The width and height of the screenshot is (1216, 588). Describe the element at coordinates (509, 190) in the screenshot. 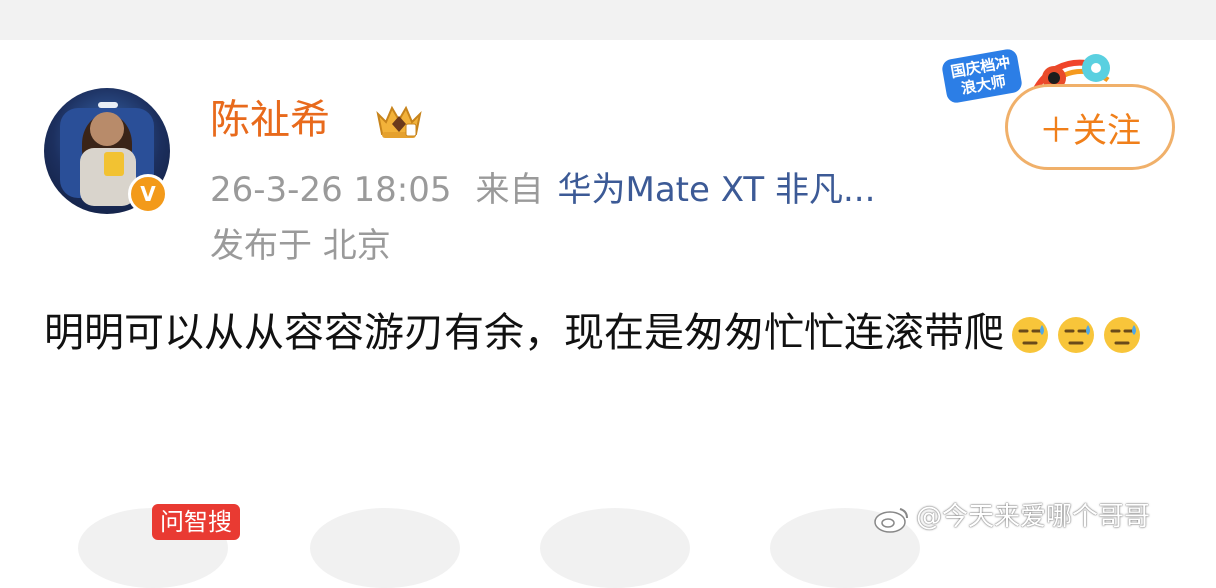

I see `from-label: 来自` at that location.